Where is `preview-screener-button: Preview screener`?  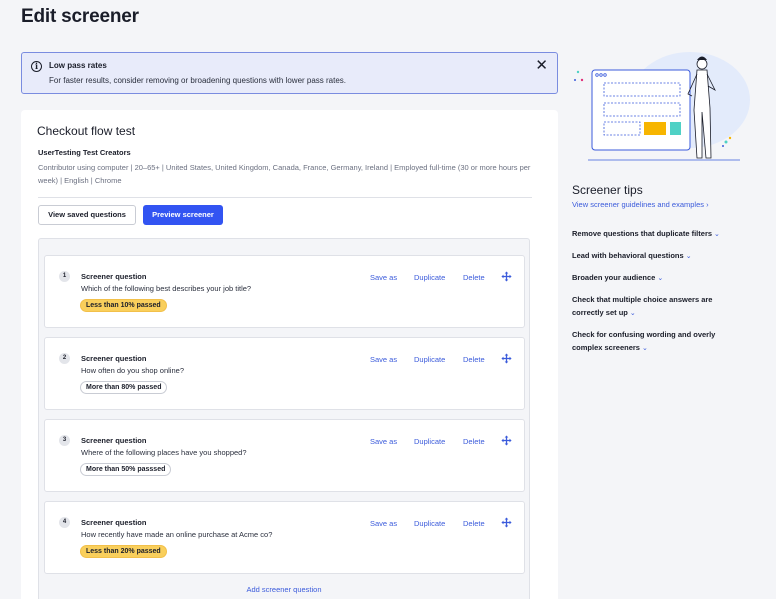 preview-screener-button: Preview screener is located at coordinates (183, 215).